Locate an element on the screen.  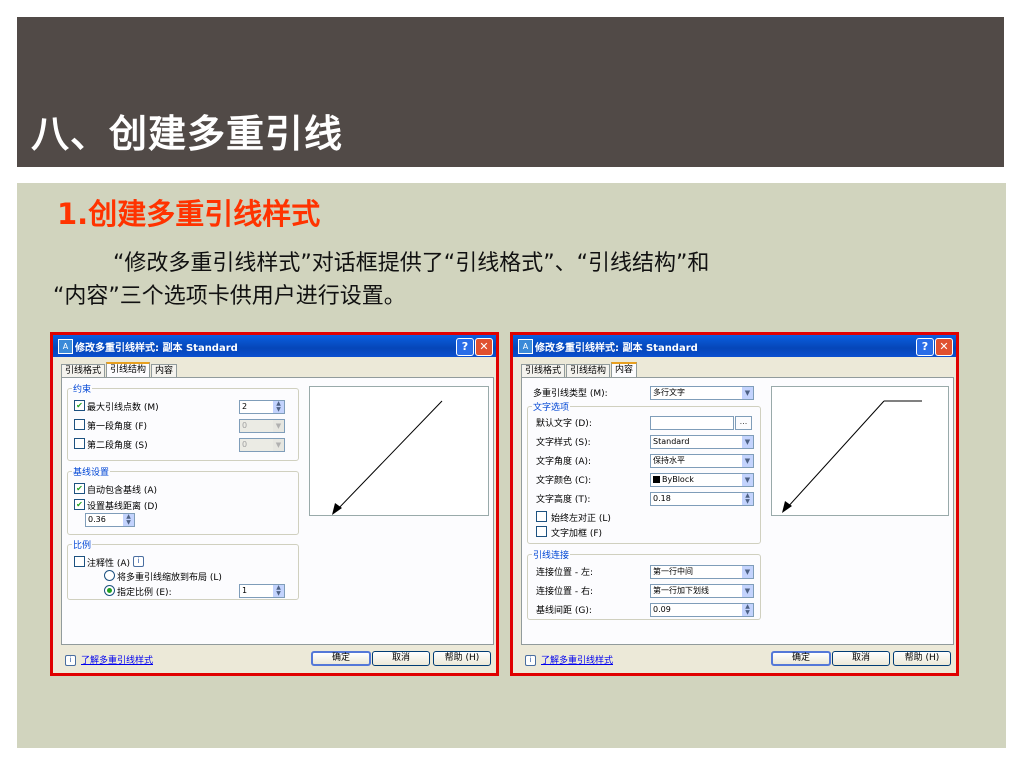
max-points-value: 2 is located at coordinates (245, 406).